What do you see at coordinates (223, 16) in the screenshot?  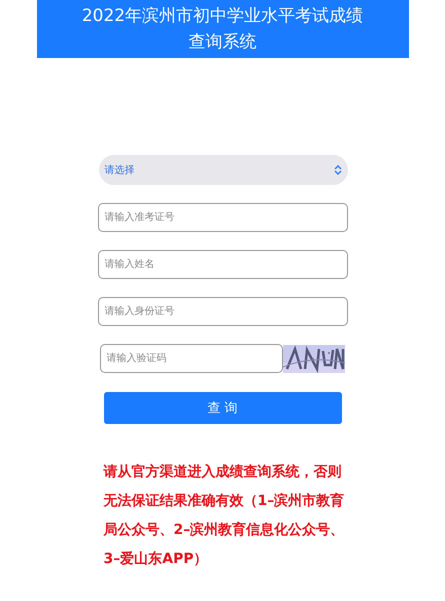 I see `page-title: 2022年滨州市初中学业水平考试成绩` at bounding box center [223, 16].